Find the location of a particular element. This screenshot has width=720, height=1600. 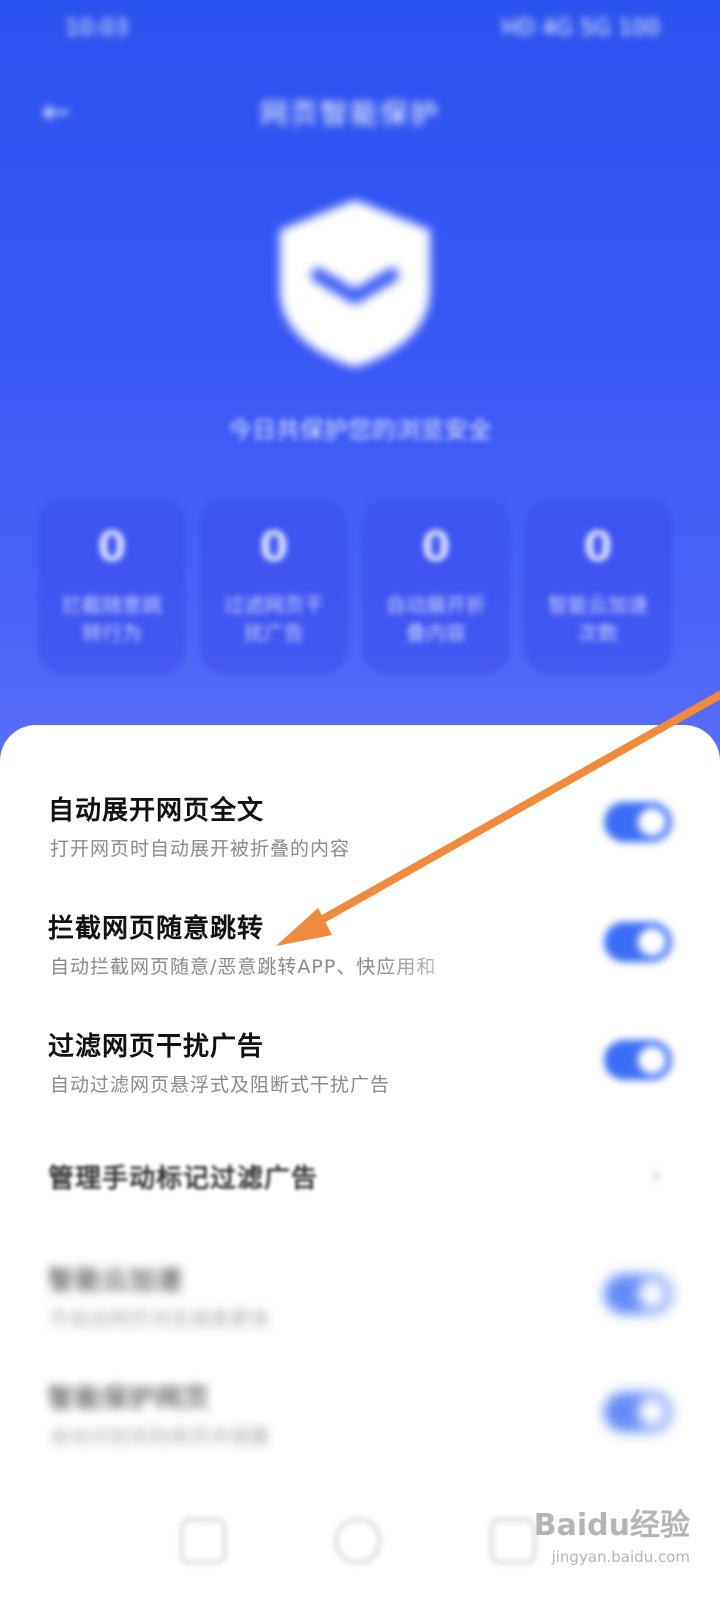

protection-summary: 今日共保护您的浏览安全 is located at coordinates (360, 430).